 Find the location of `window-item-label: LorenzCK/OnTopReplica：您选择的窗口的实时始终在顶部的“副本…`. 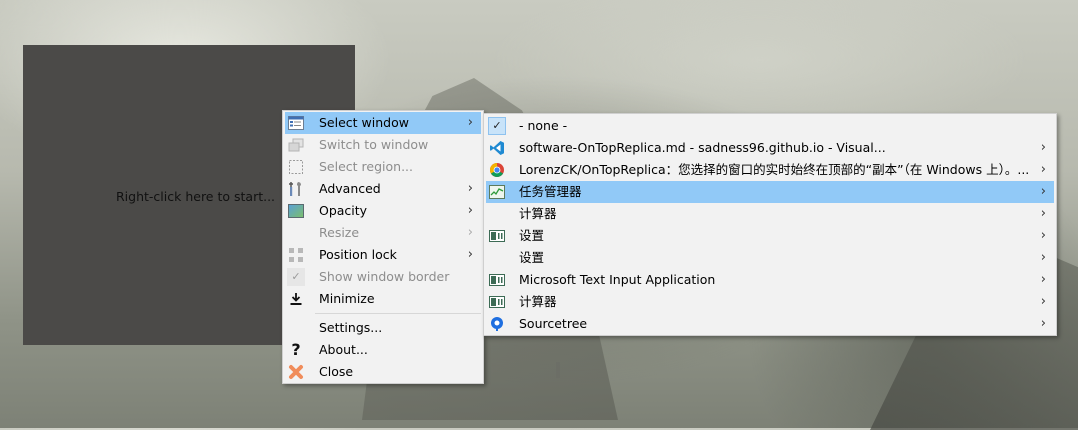

window-item-label: LorenzCK/OnTopReplica：您选择的窗口的实时始终在顶部的“副本… is located at coordinates (774, 169).